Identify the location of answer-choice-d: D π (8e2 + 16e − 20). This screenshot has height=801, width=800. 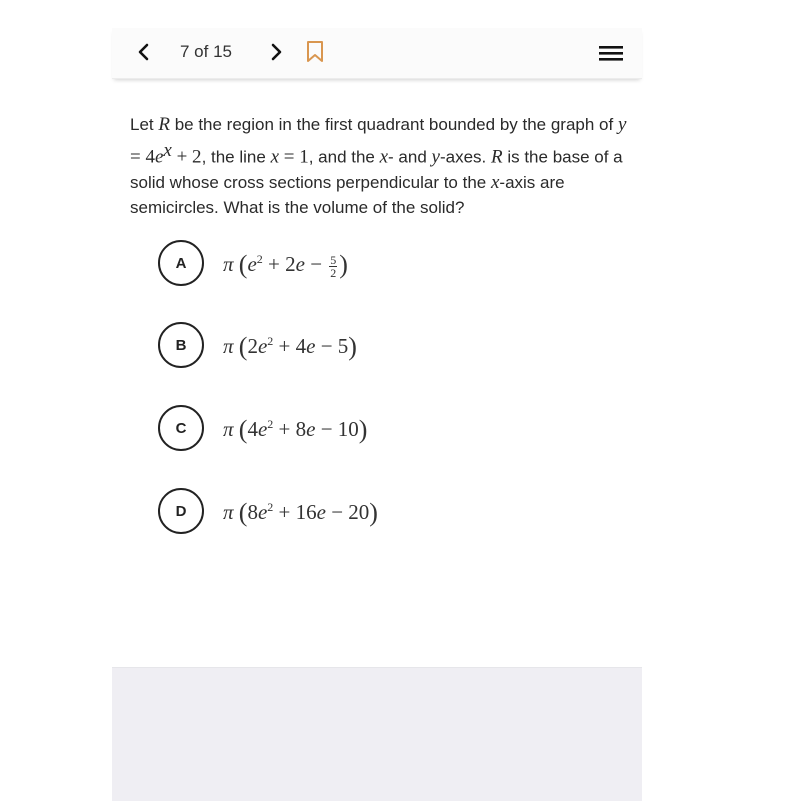
(383, 513).